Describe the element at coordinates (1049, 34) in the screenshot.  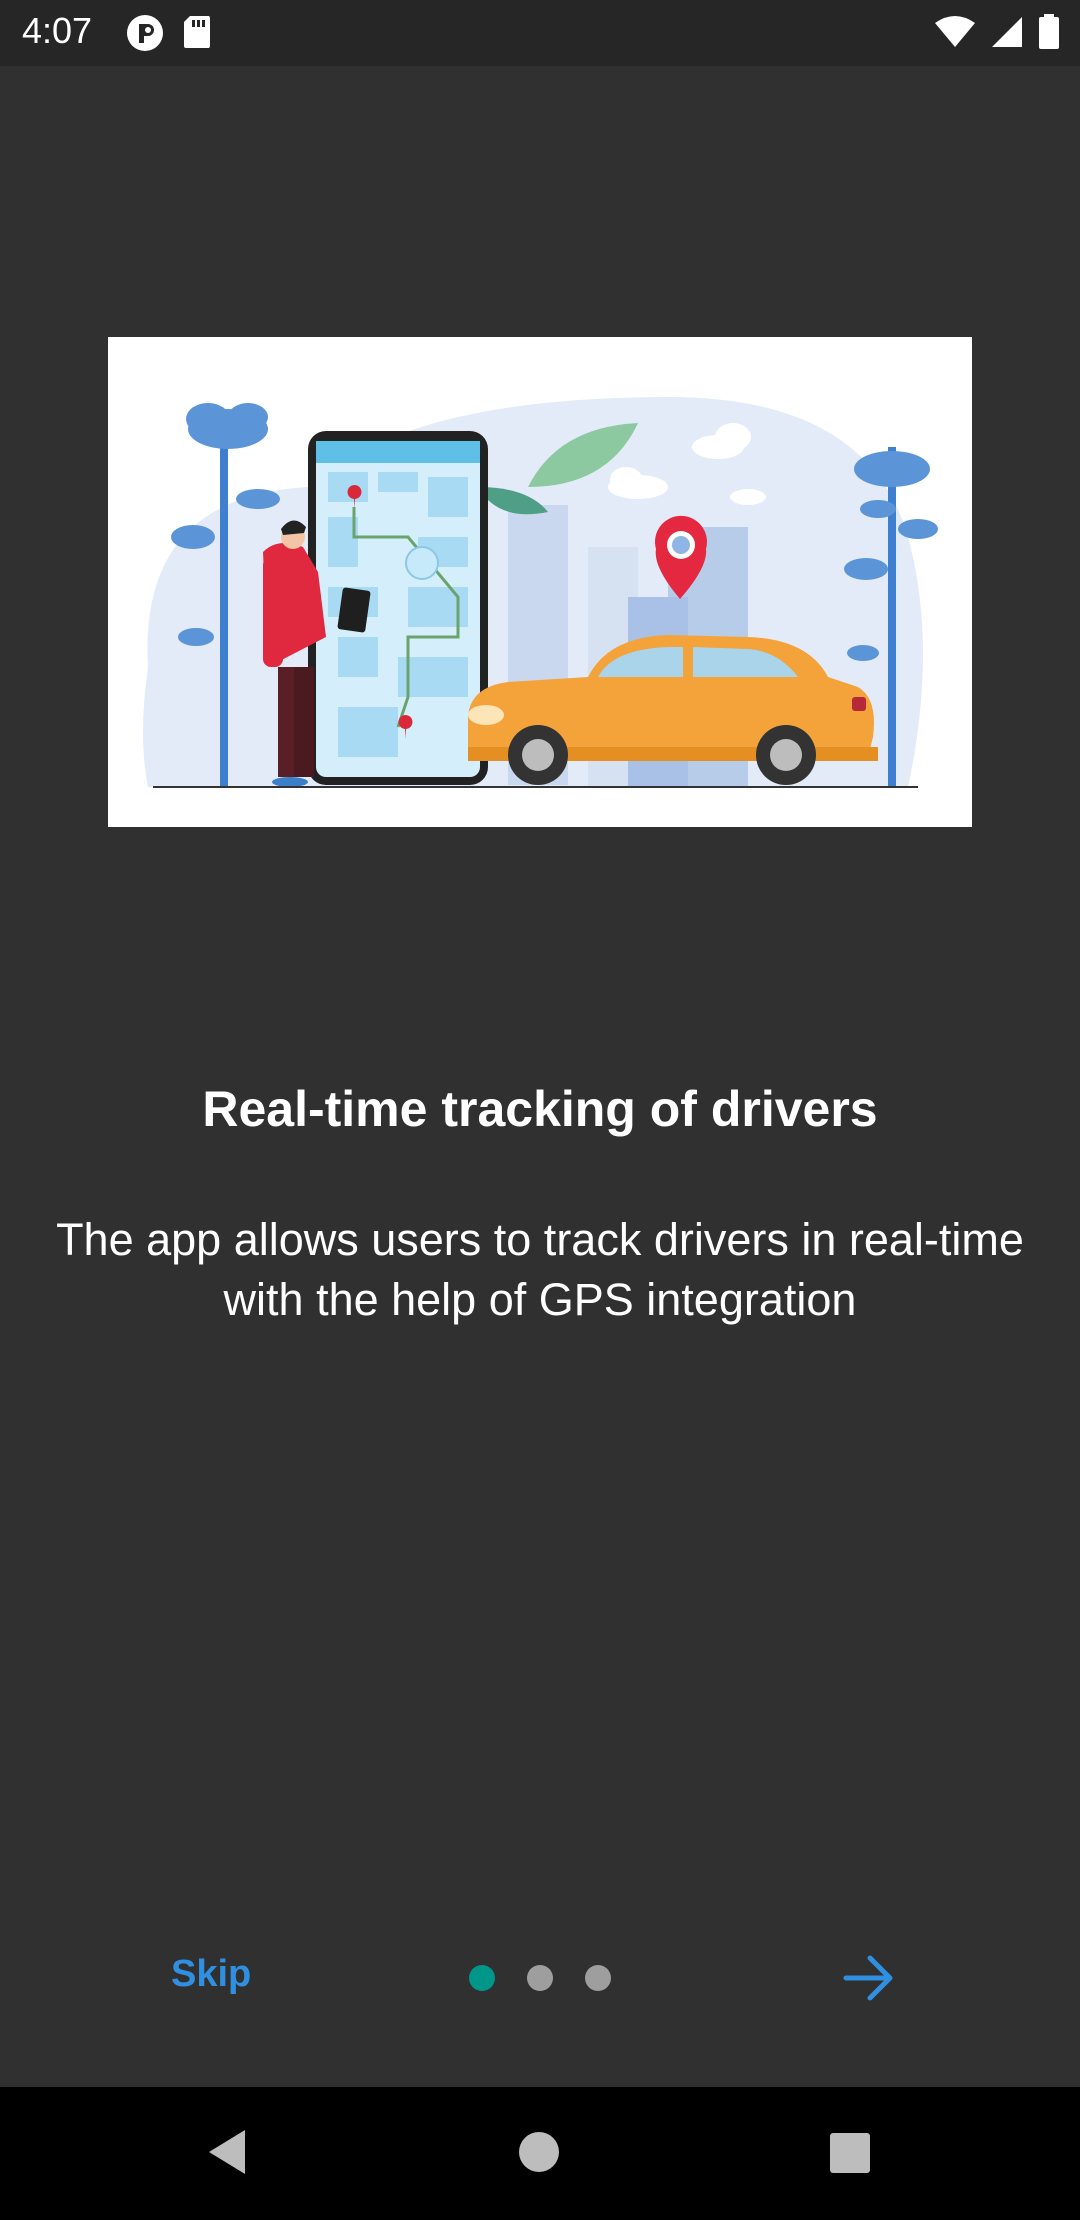
I see `battery-icon` at that location.